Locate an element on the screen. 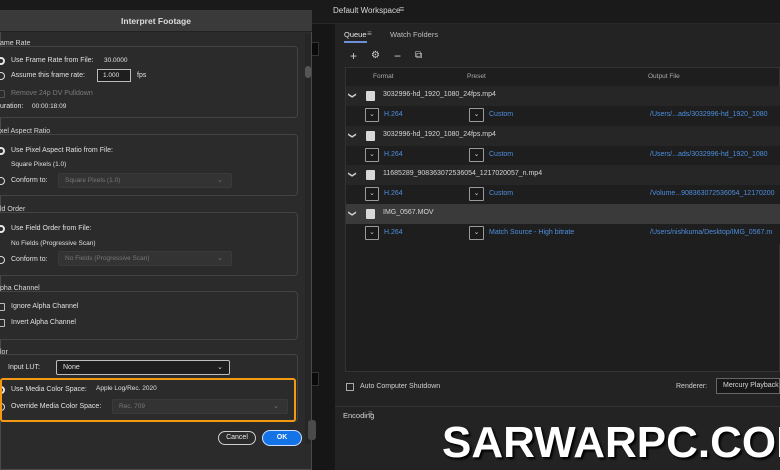  fps-label: fps is located at coordinates (142, 75).